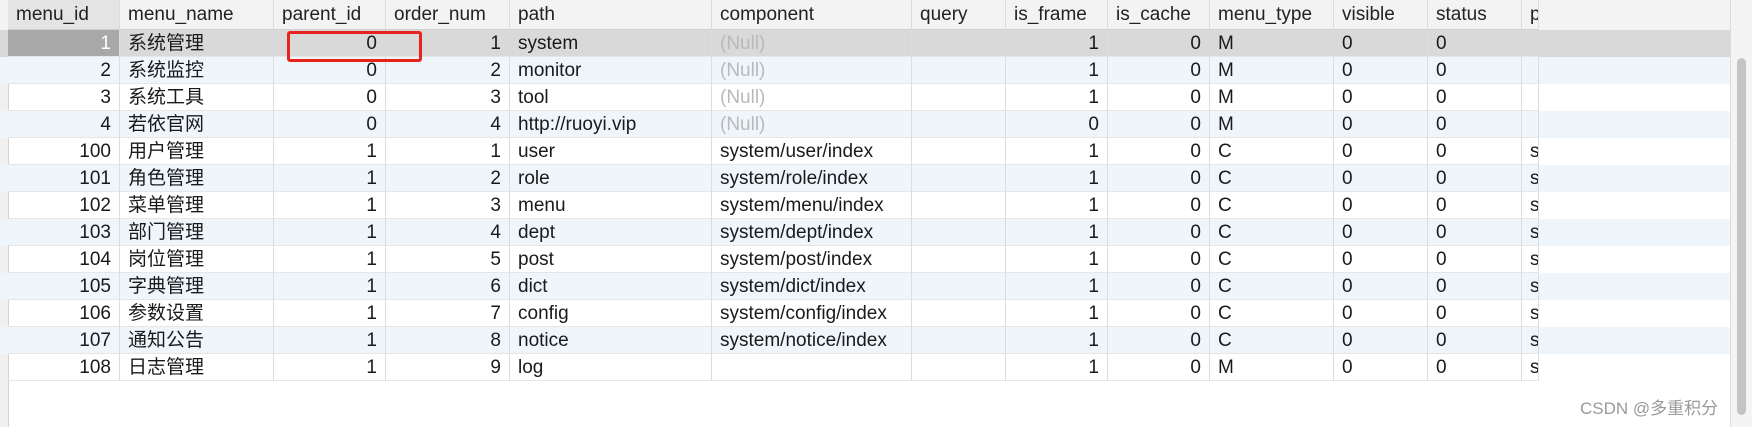  What do you see at coordinates (959, 15) in the screenshot?
I see `column-header-query: query` at bounding box center [959, 15].